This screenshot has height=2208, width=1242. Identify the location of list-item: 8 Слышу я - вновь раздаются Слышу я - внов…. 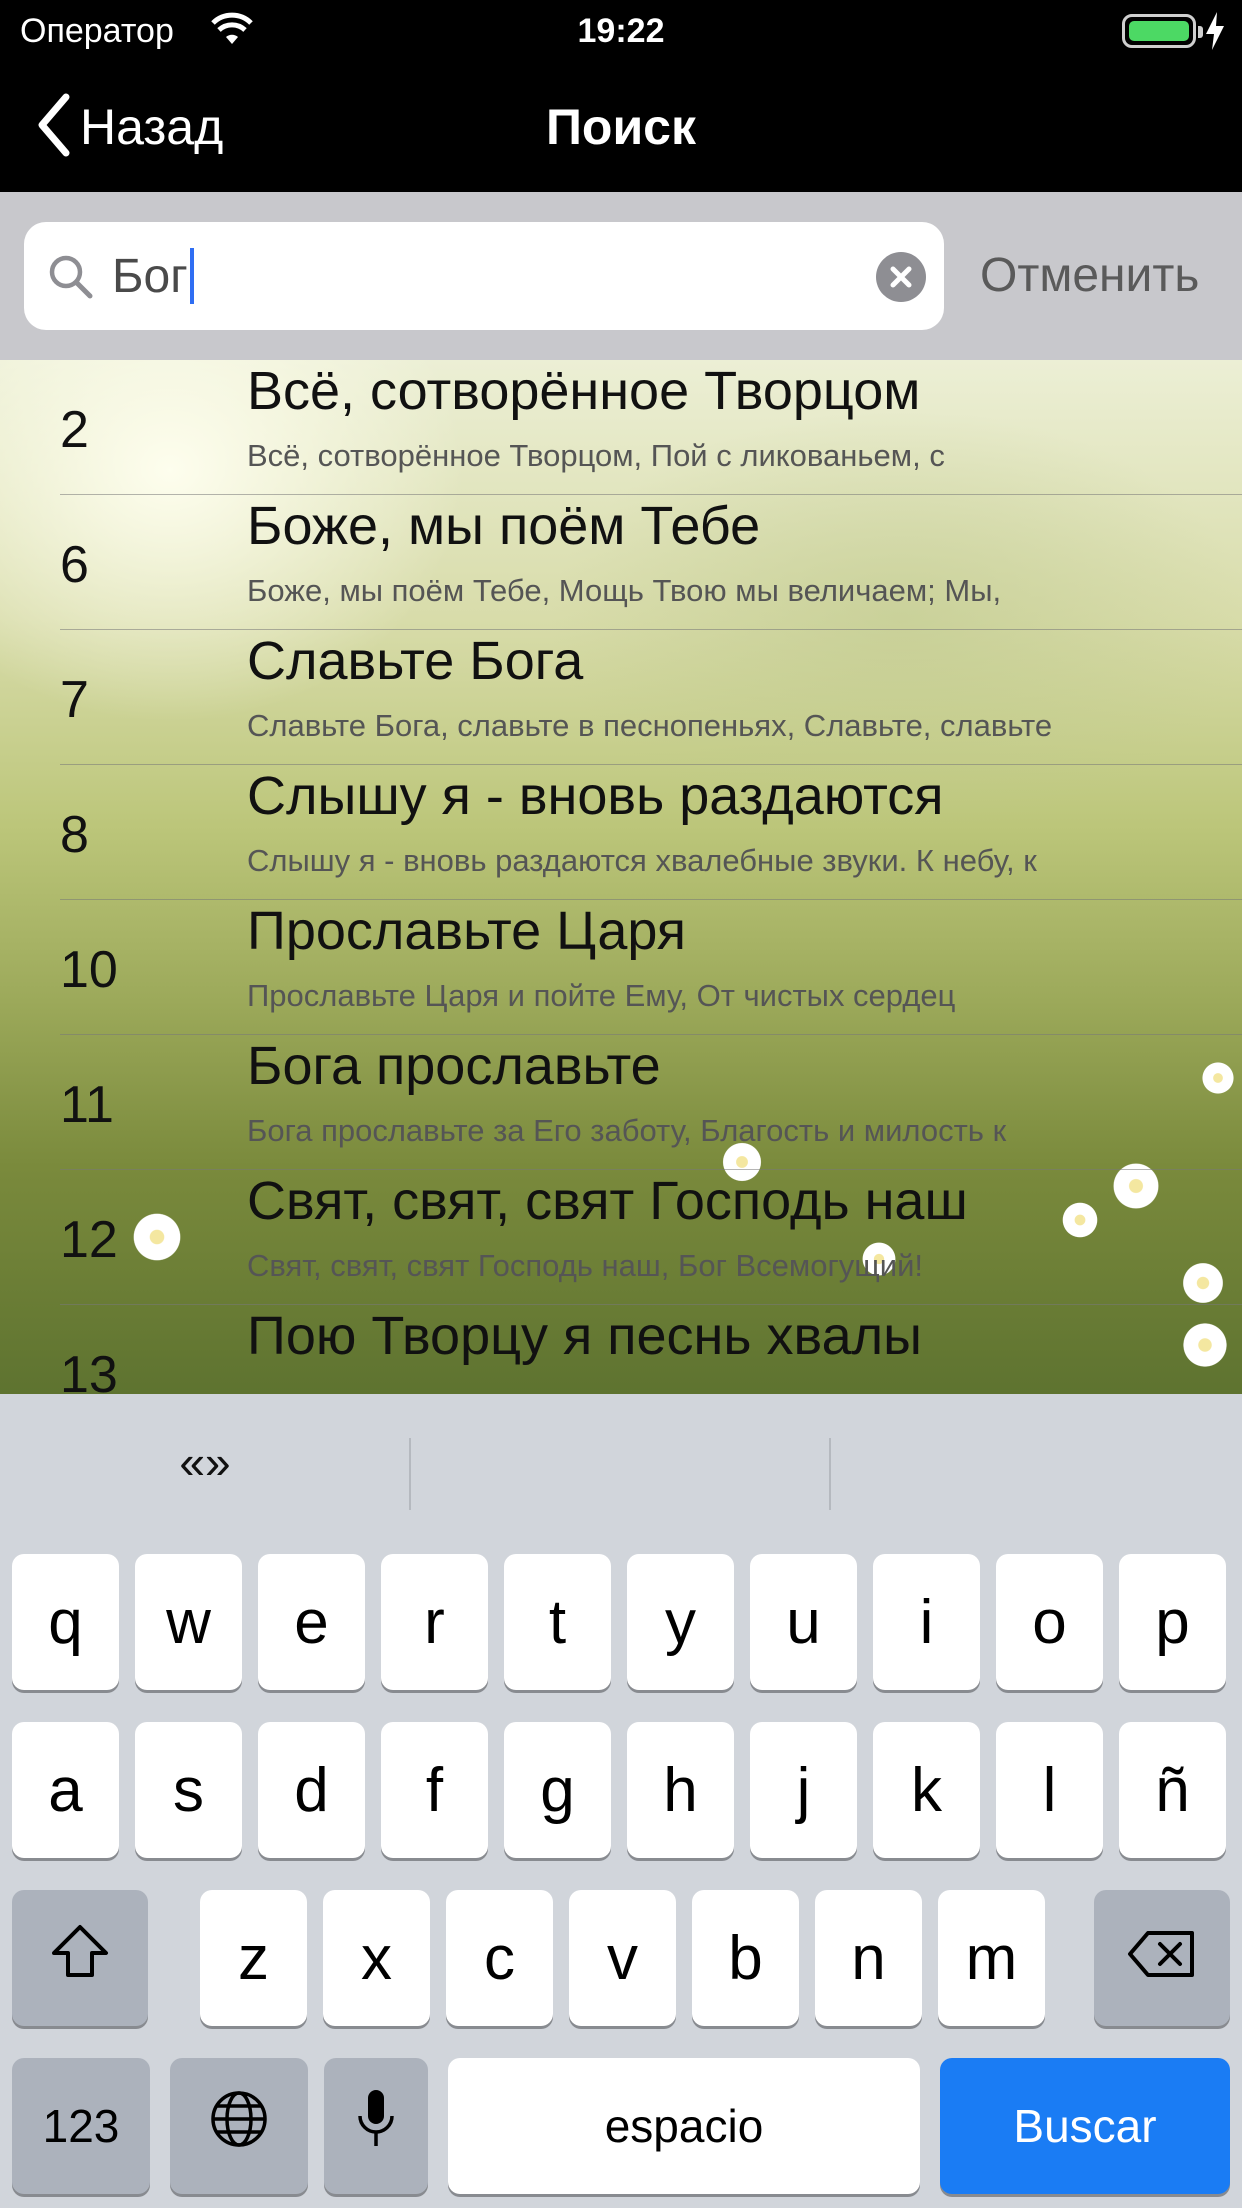
(621, 832).